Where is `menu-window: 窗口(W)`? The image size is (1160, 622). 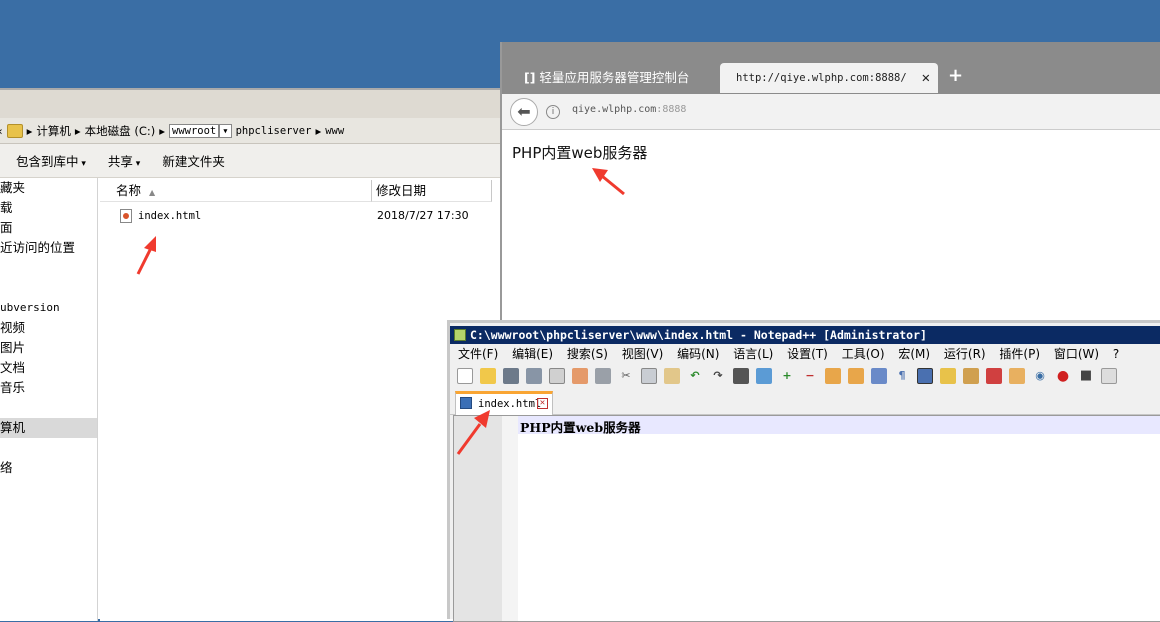
menu-window: 窗口(W) is located at coordinates (1076, 354).